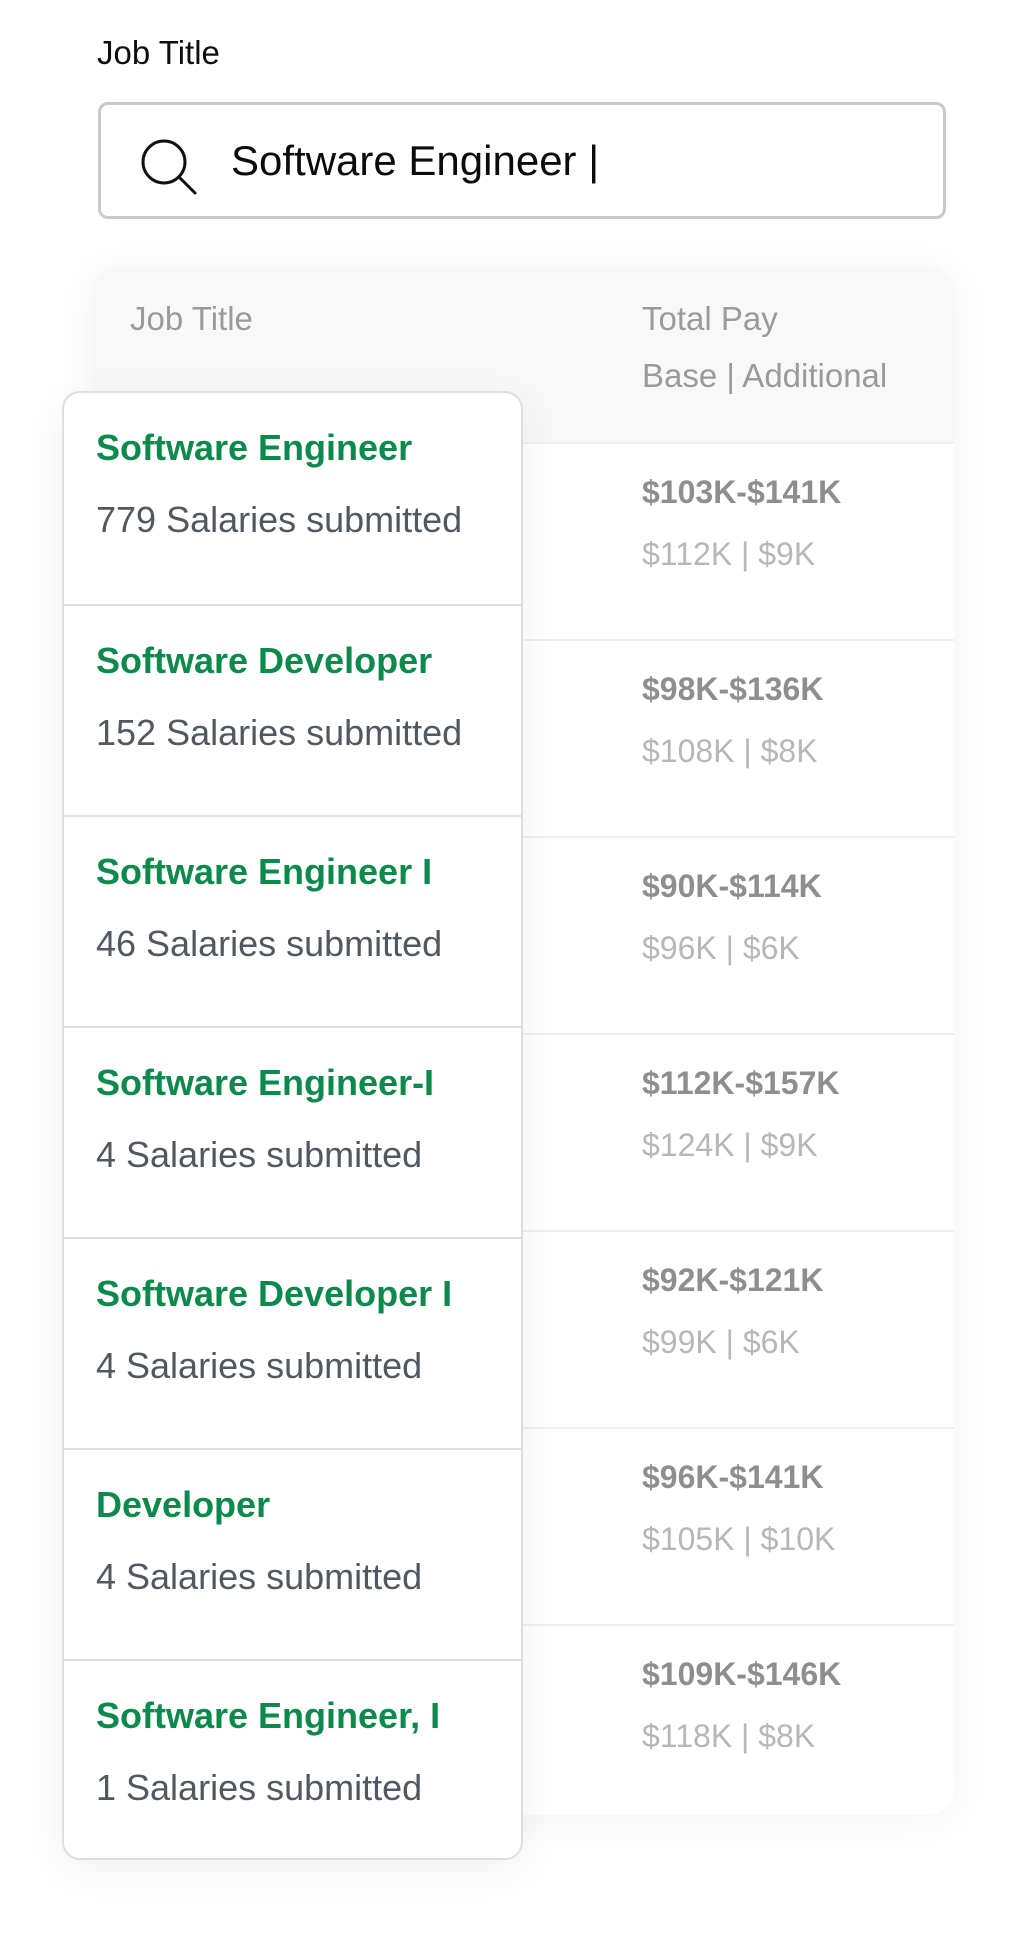 This screenshot has width=1013, height=1943. What do you see at coordinates (292, 1131) in the screenshot?
I see `suggestion-option: Software Engineer-I 4 Salaries submitted` at bounding box center [292, 1131].